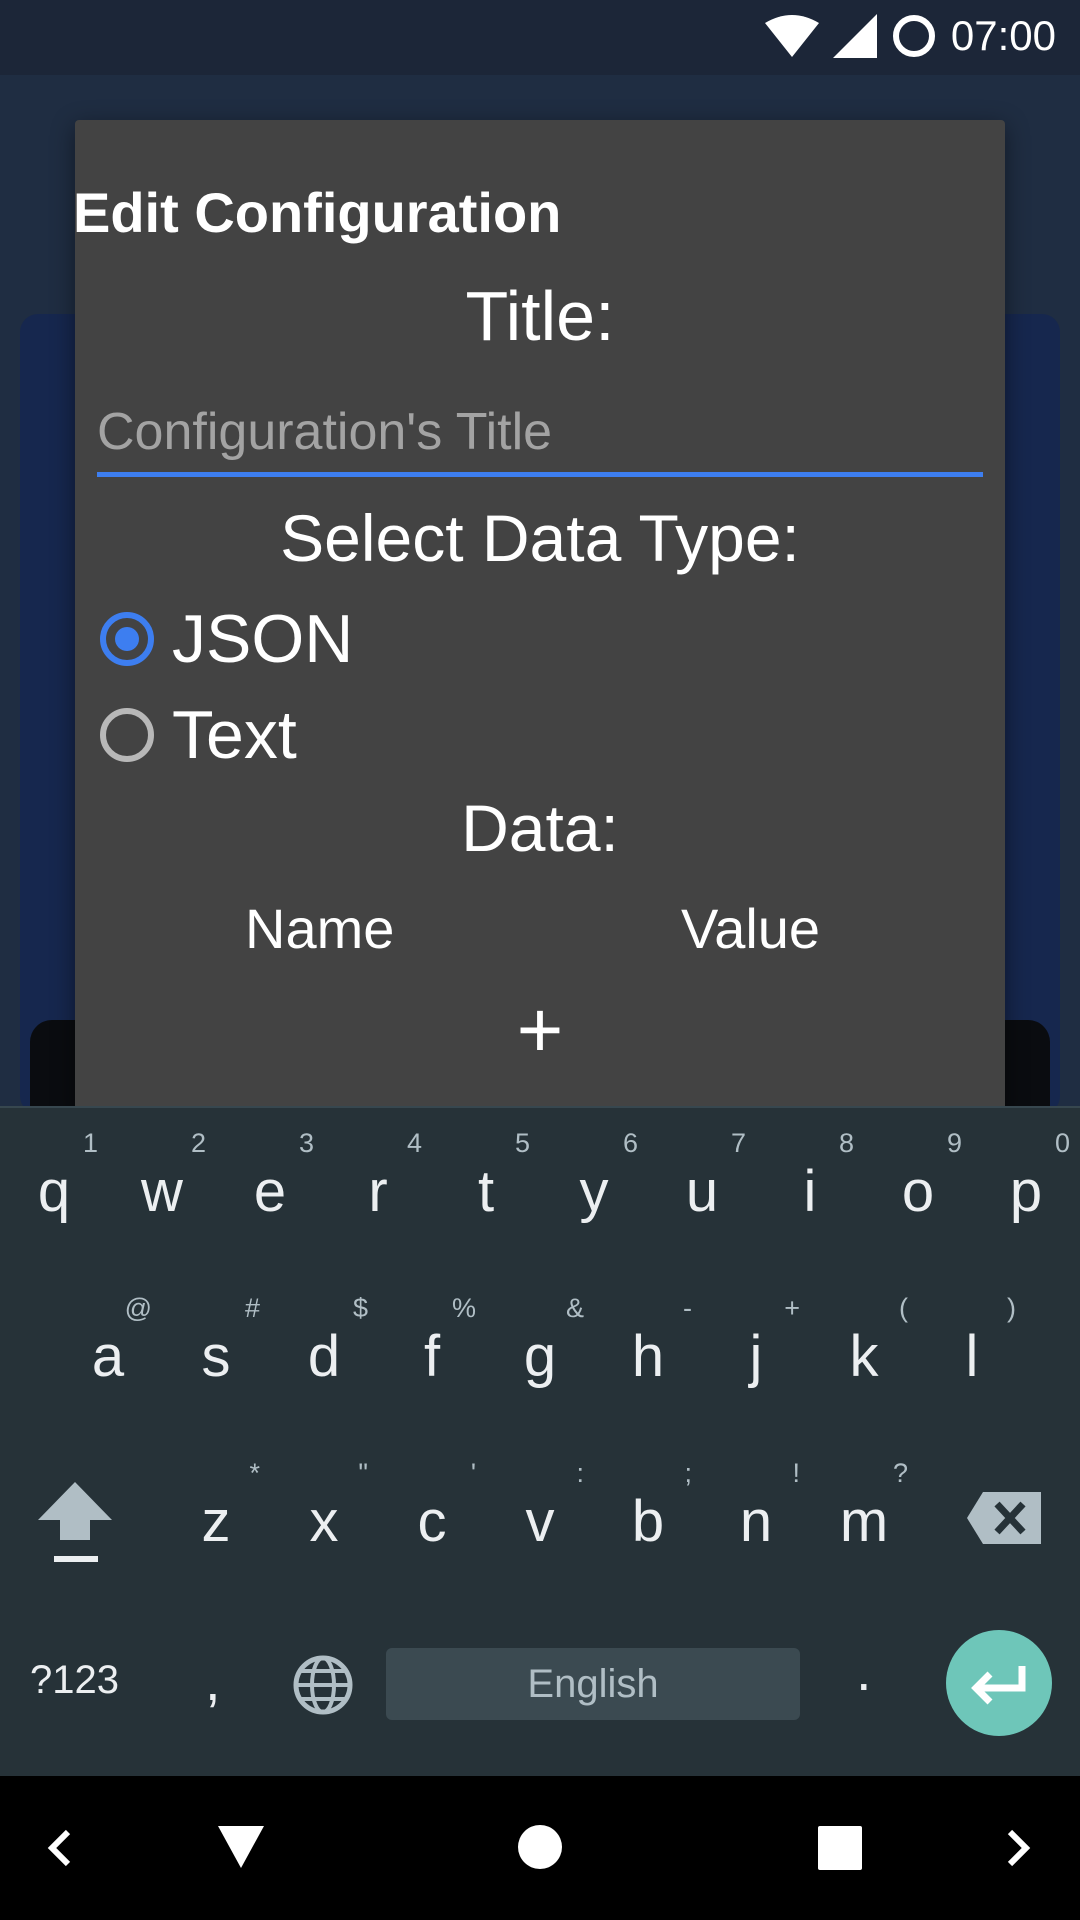  Describe the element at coordinates (1062, 1143) in the screenshot. I see `key-hint: 0` at that location.